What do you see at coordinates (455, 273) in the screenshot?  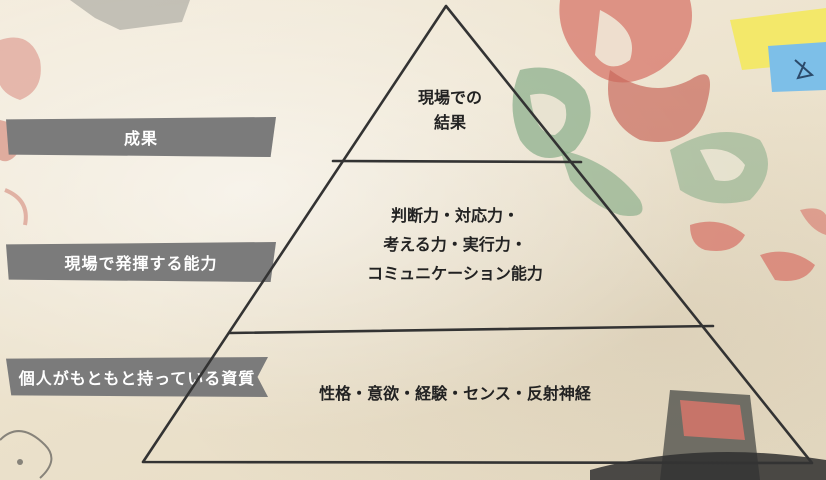 I see `pyramid-middle-line-3: コミュニケーション能力` at bounding box center [455, 273].